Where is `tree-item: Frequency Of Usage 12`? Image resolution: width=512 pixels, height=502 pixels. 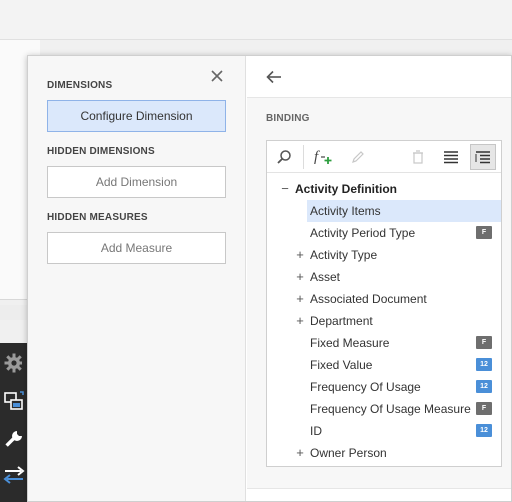
tree-item: Frequency Of Usage 12 is located at coordinates (384, 387).